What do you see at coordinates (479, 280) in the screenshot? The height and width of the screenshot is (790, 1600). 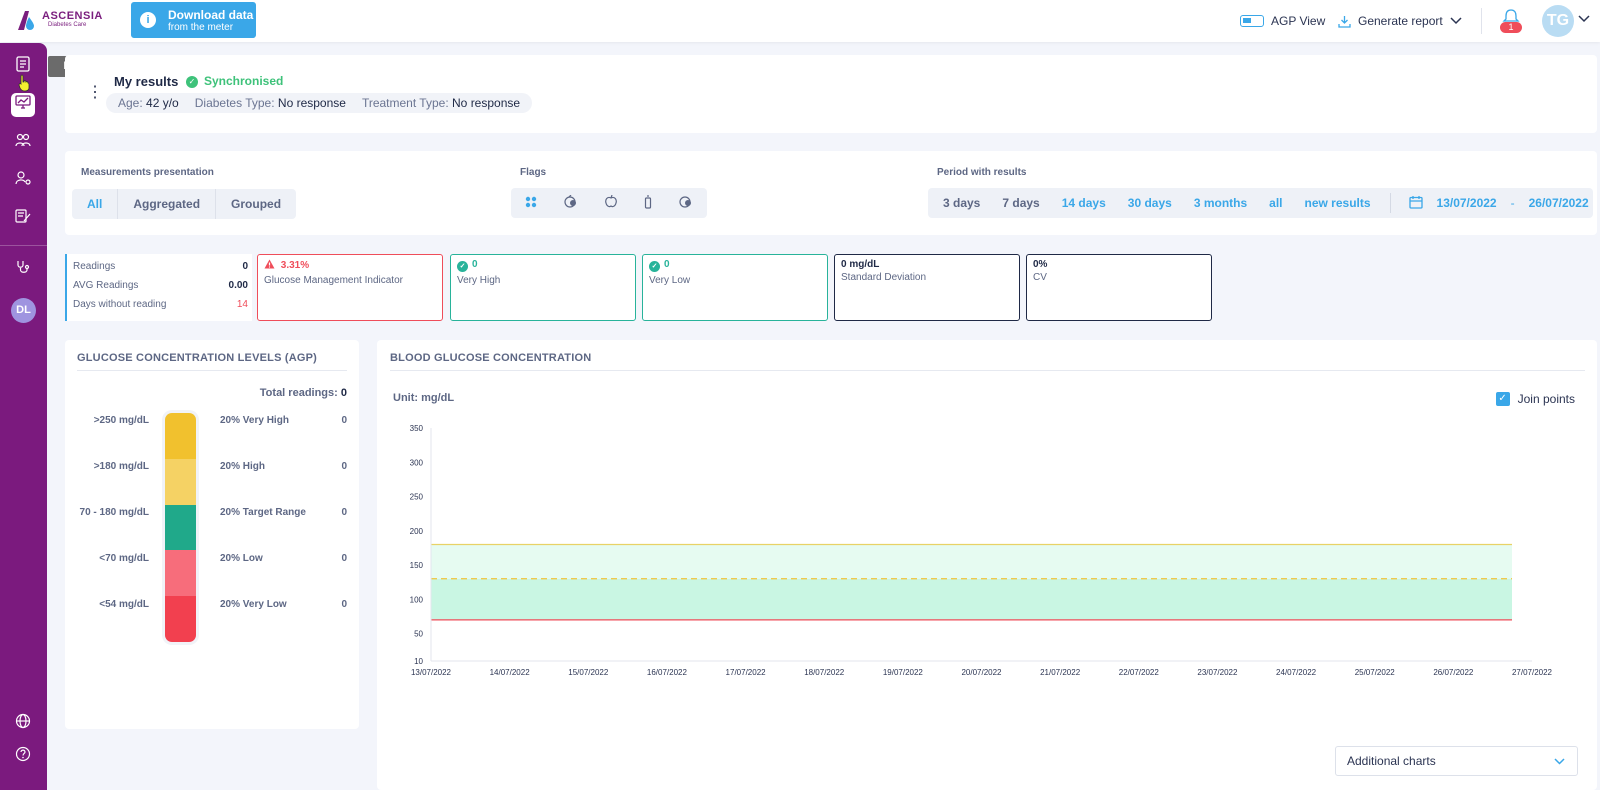 I see `very-high-label: Very High` at bounding box center [479, 280].